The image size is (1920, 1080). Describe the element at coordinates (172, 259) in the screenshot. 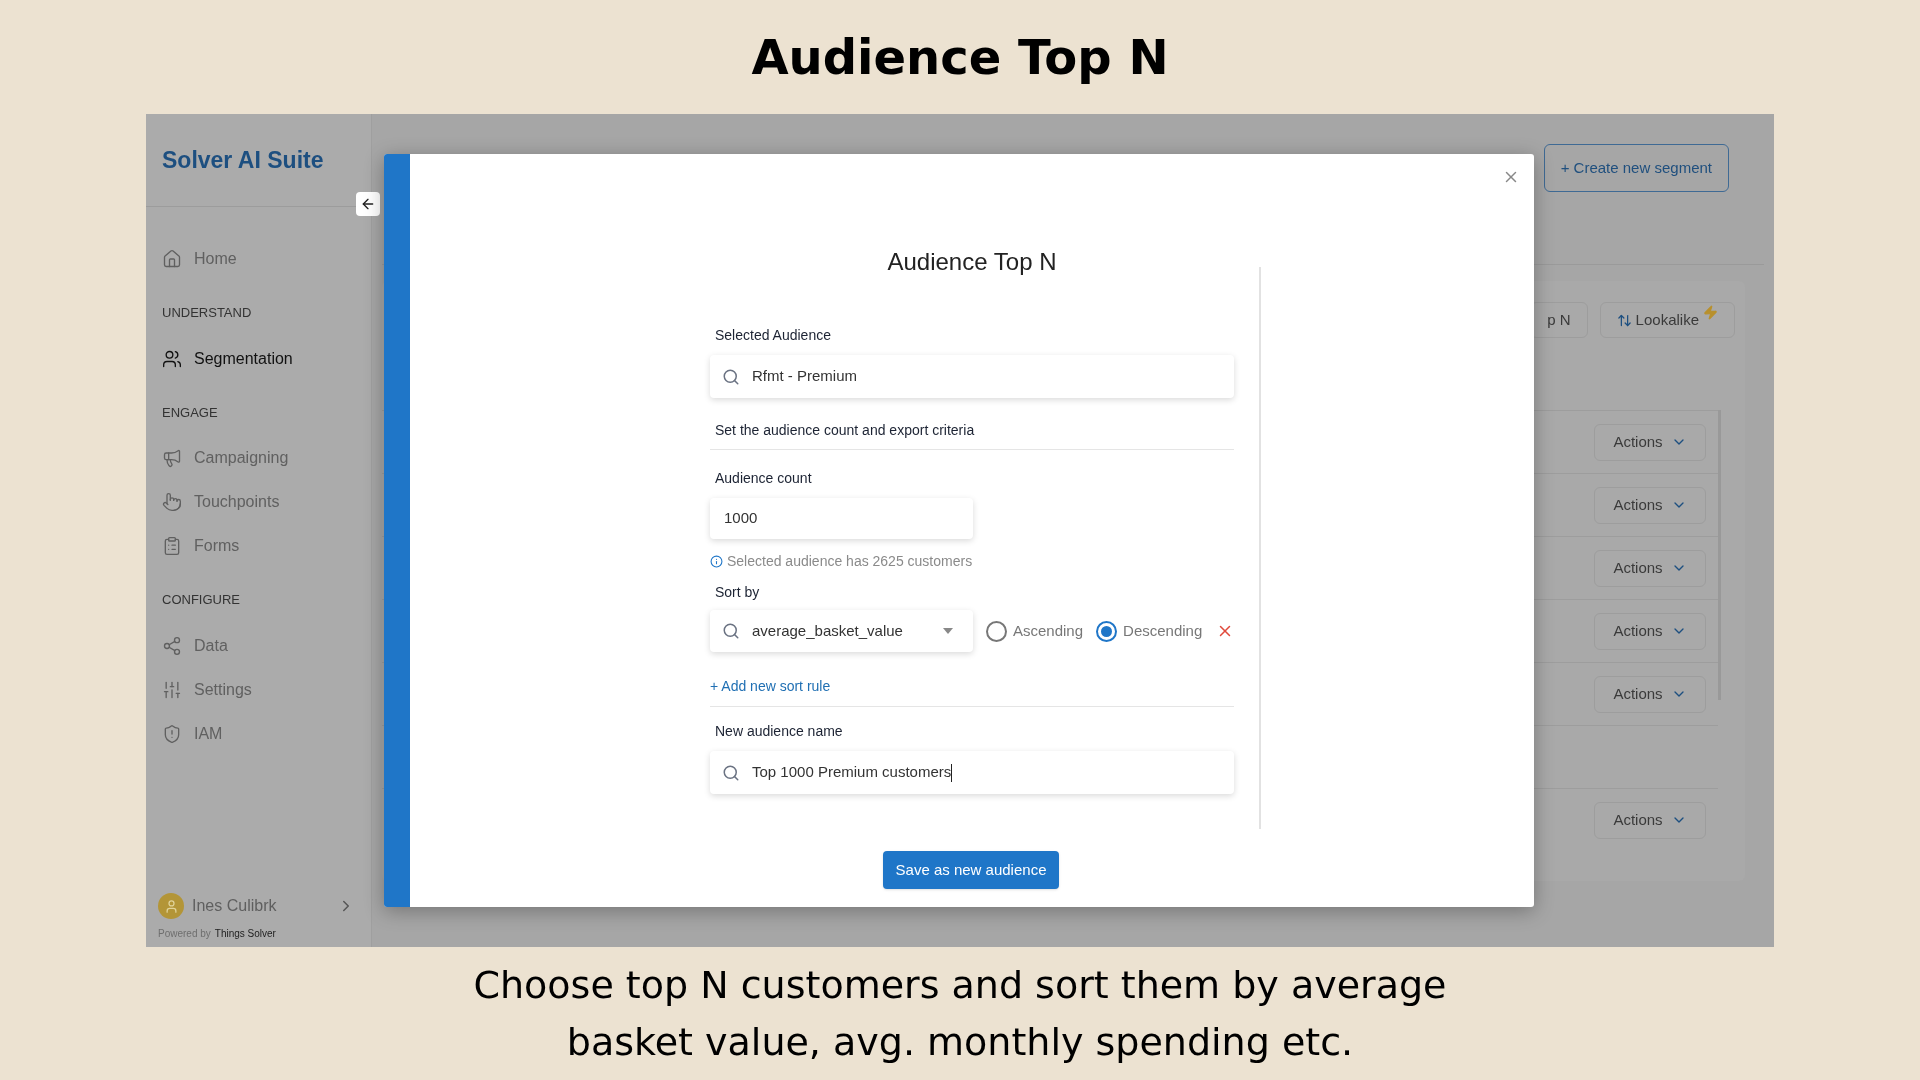

I see `home-icon` at that location.